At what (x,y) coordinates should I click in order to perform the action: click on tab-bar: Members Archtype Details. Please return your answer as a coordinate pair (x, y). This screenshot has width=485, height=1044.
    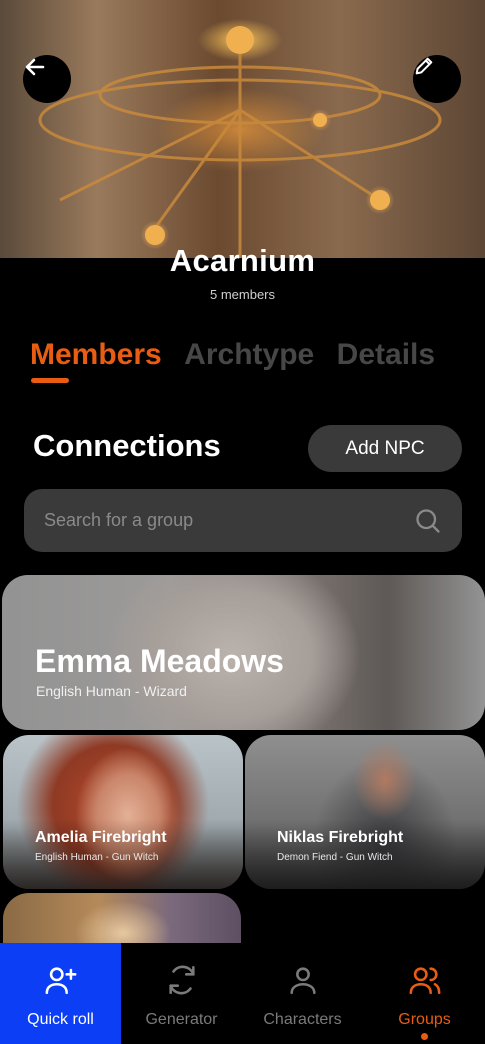
    Looking at the image, I should click on (241, 363).